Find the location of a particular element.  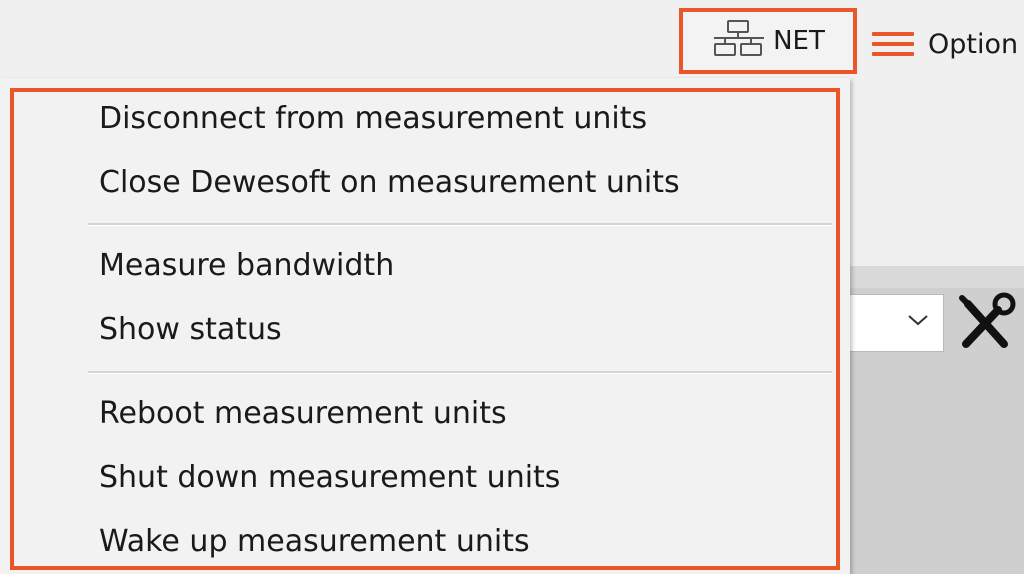

options-button: Option is located at coordinates (945, 44).